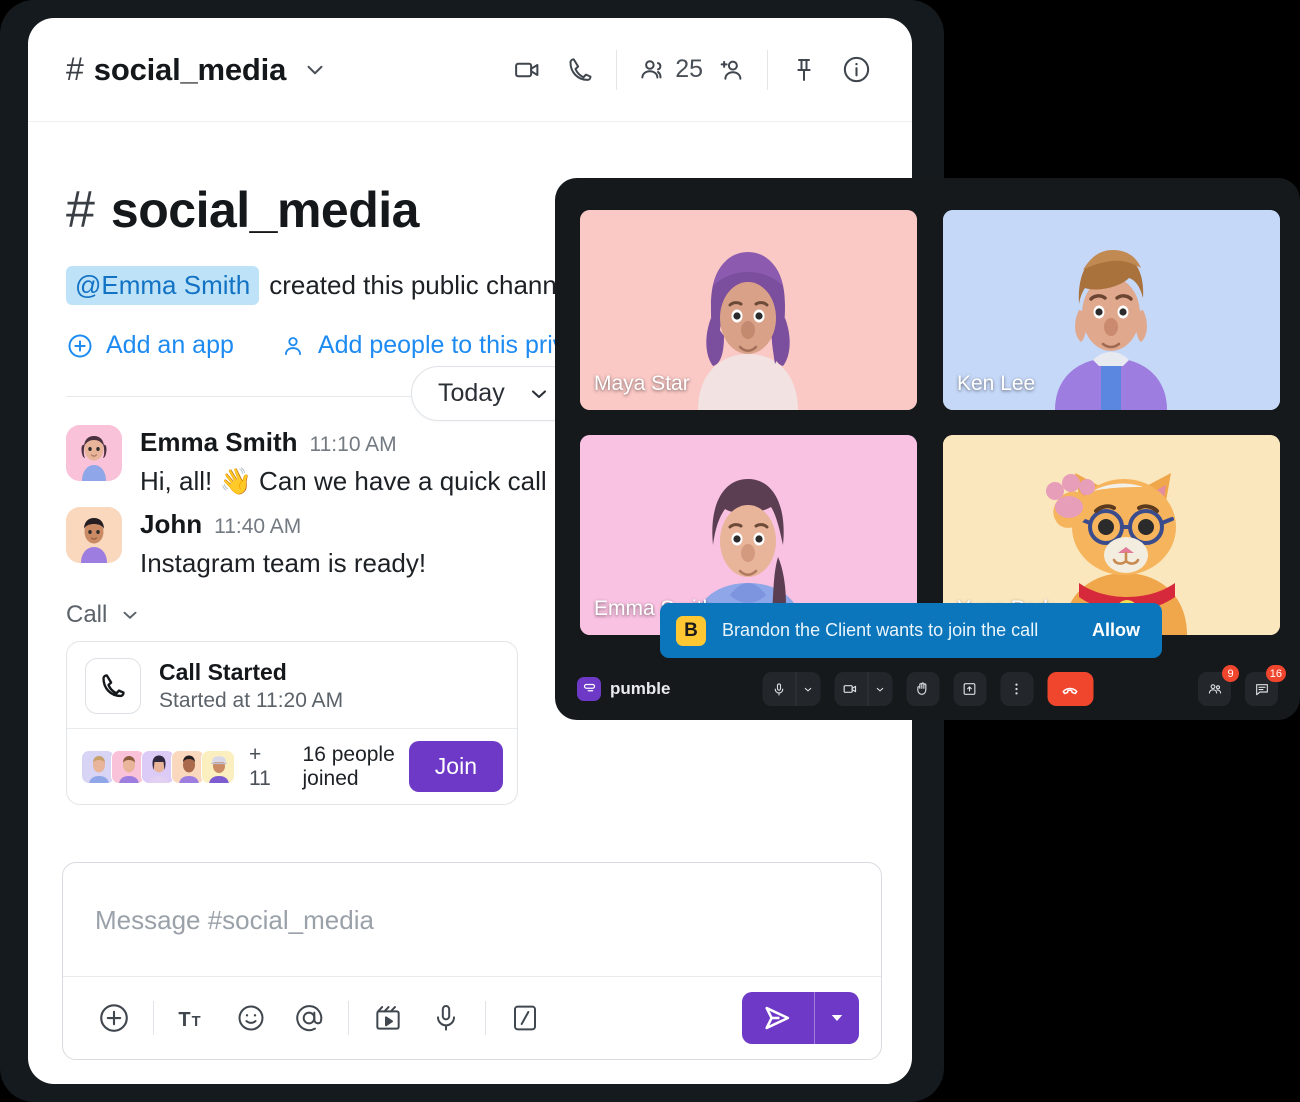 The image size is (1300, 1102). Describe the element at coordinates (1111, 310) in the screenshot. I see `video-tile-ken-lee: Ken Lee` at that location.